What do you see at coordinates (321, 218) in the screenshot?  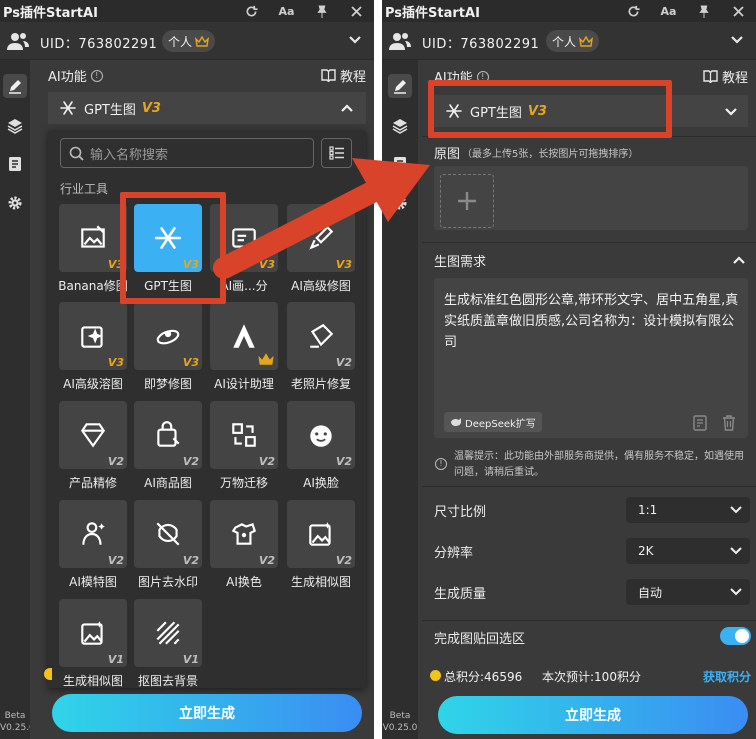 I see `pointer-arrow-icon` at bounding box center [321, 218].